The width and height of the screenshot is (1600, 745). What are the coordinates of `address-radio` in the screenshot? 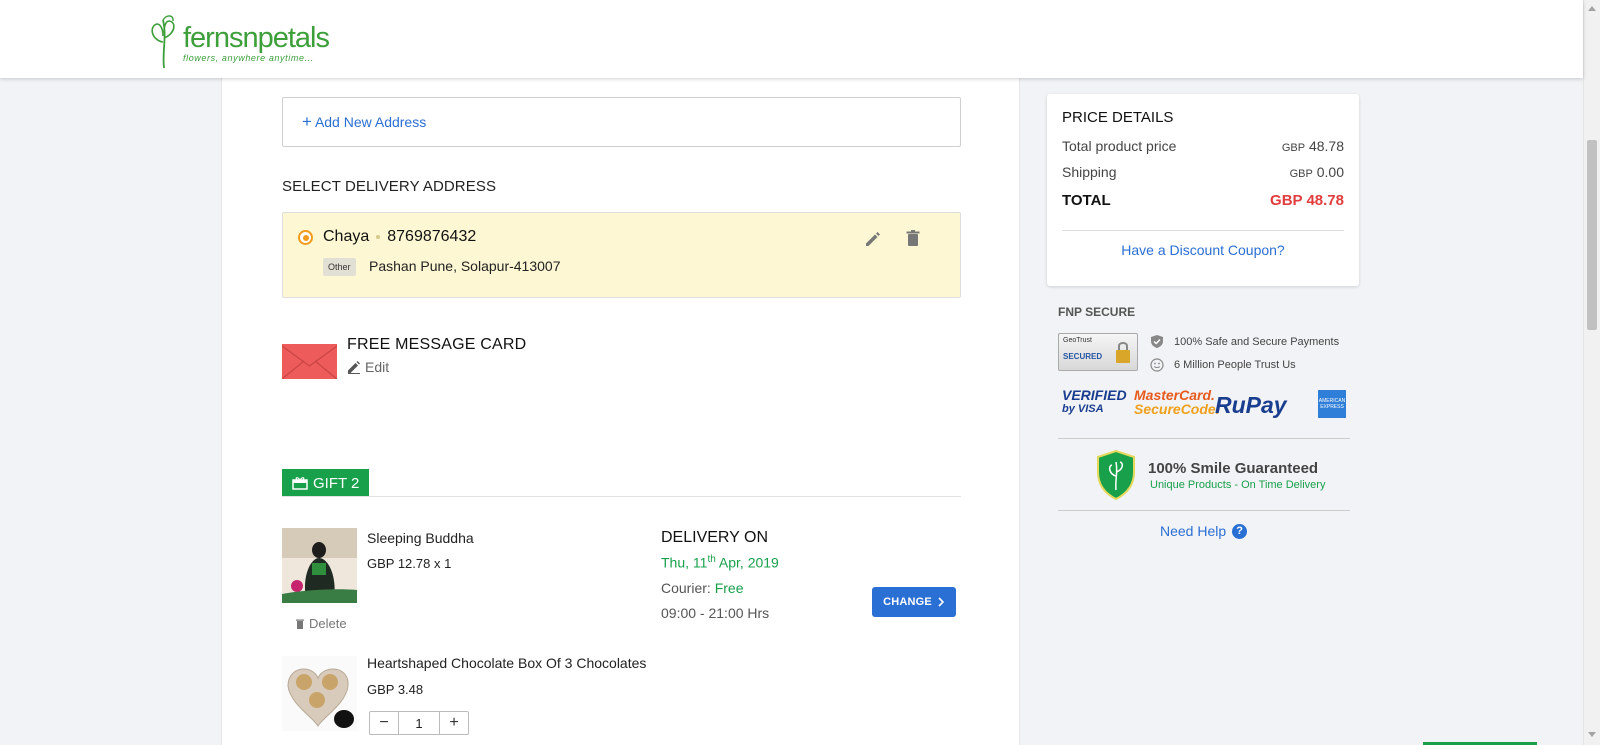 It's located at (305, 237).